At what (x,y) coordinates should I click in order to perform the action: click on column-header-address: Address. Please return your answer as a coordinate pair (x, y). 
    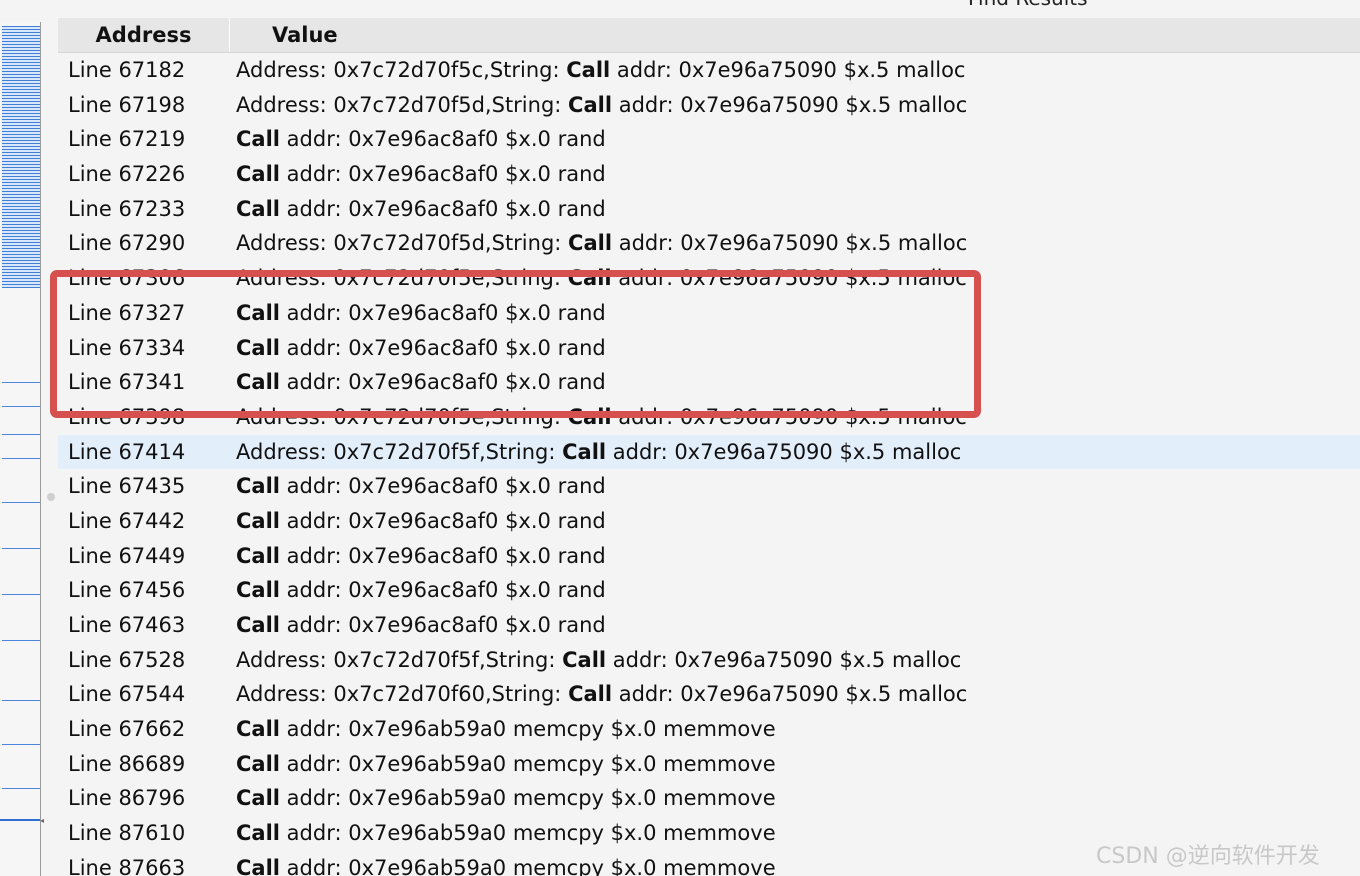
    Looking at the image, I should click on (144, 35).